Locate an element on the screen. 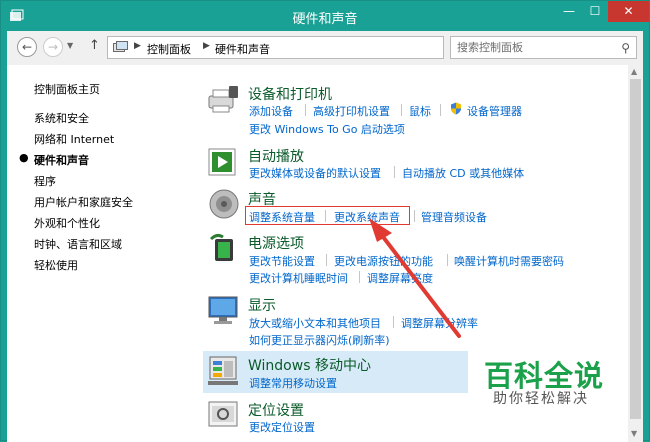  maximize-button: ☐ is located at coordinates (595, 11).